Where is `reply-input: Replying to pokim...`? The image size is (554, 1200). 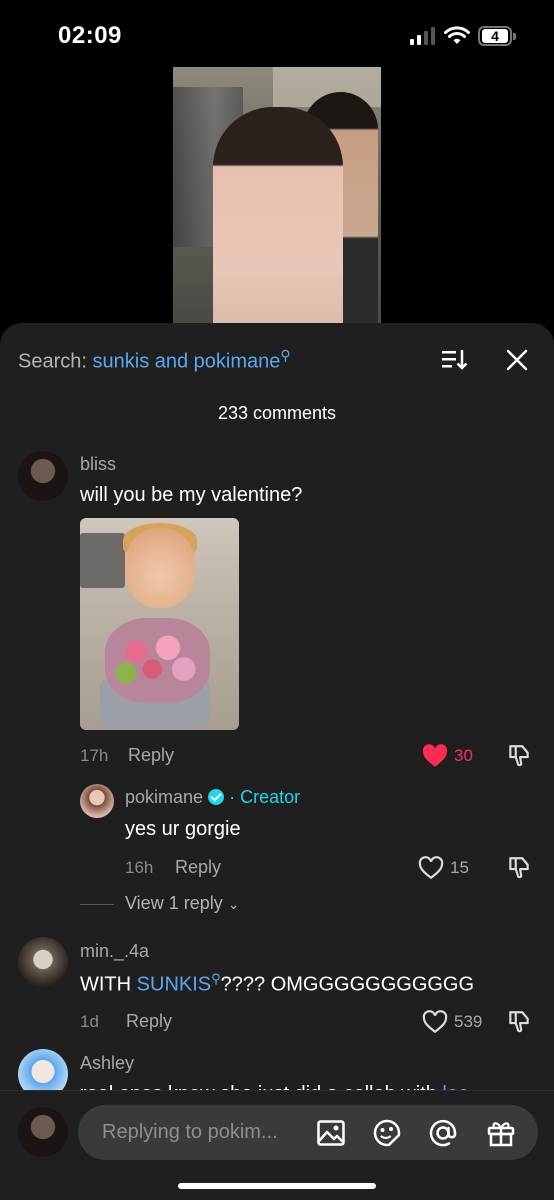
reply-input: Replying to pokim... is located at coordinates (308, 1132).